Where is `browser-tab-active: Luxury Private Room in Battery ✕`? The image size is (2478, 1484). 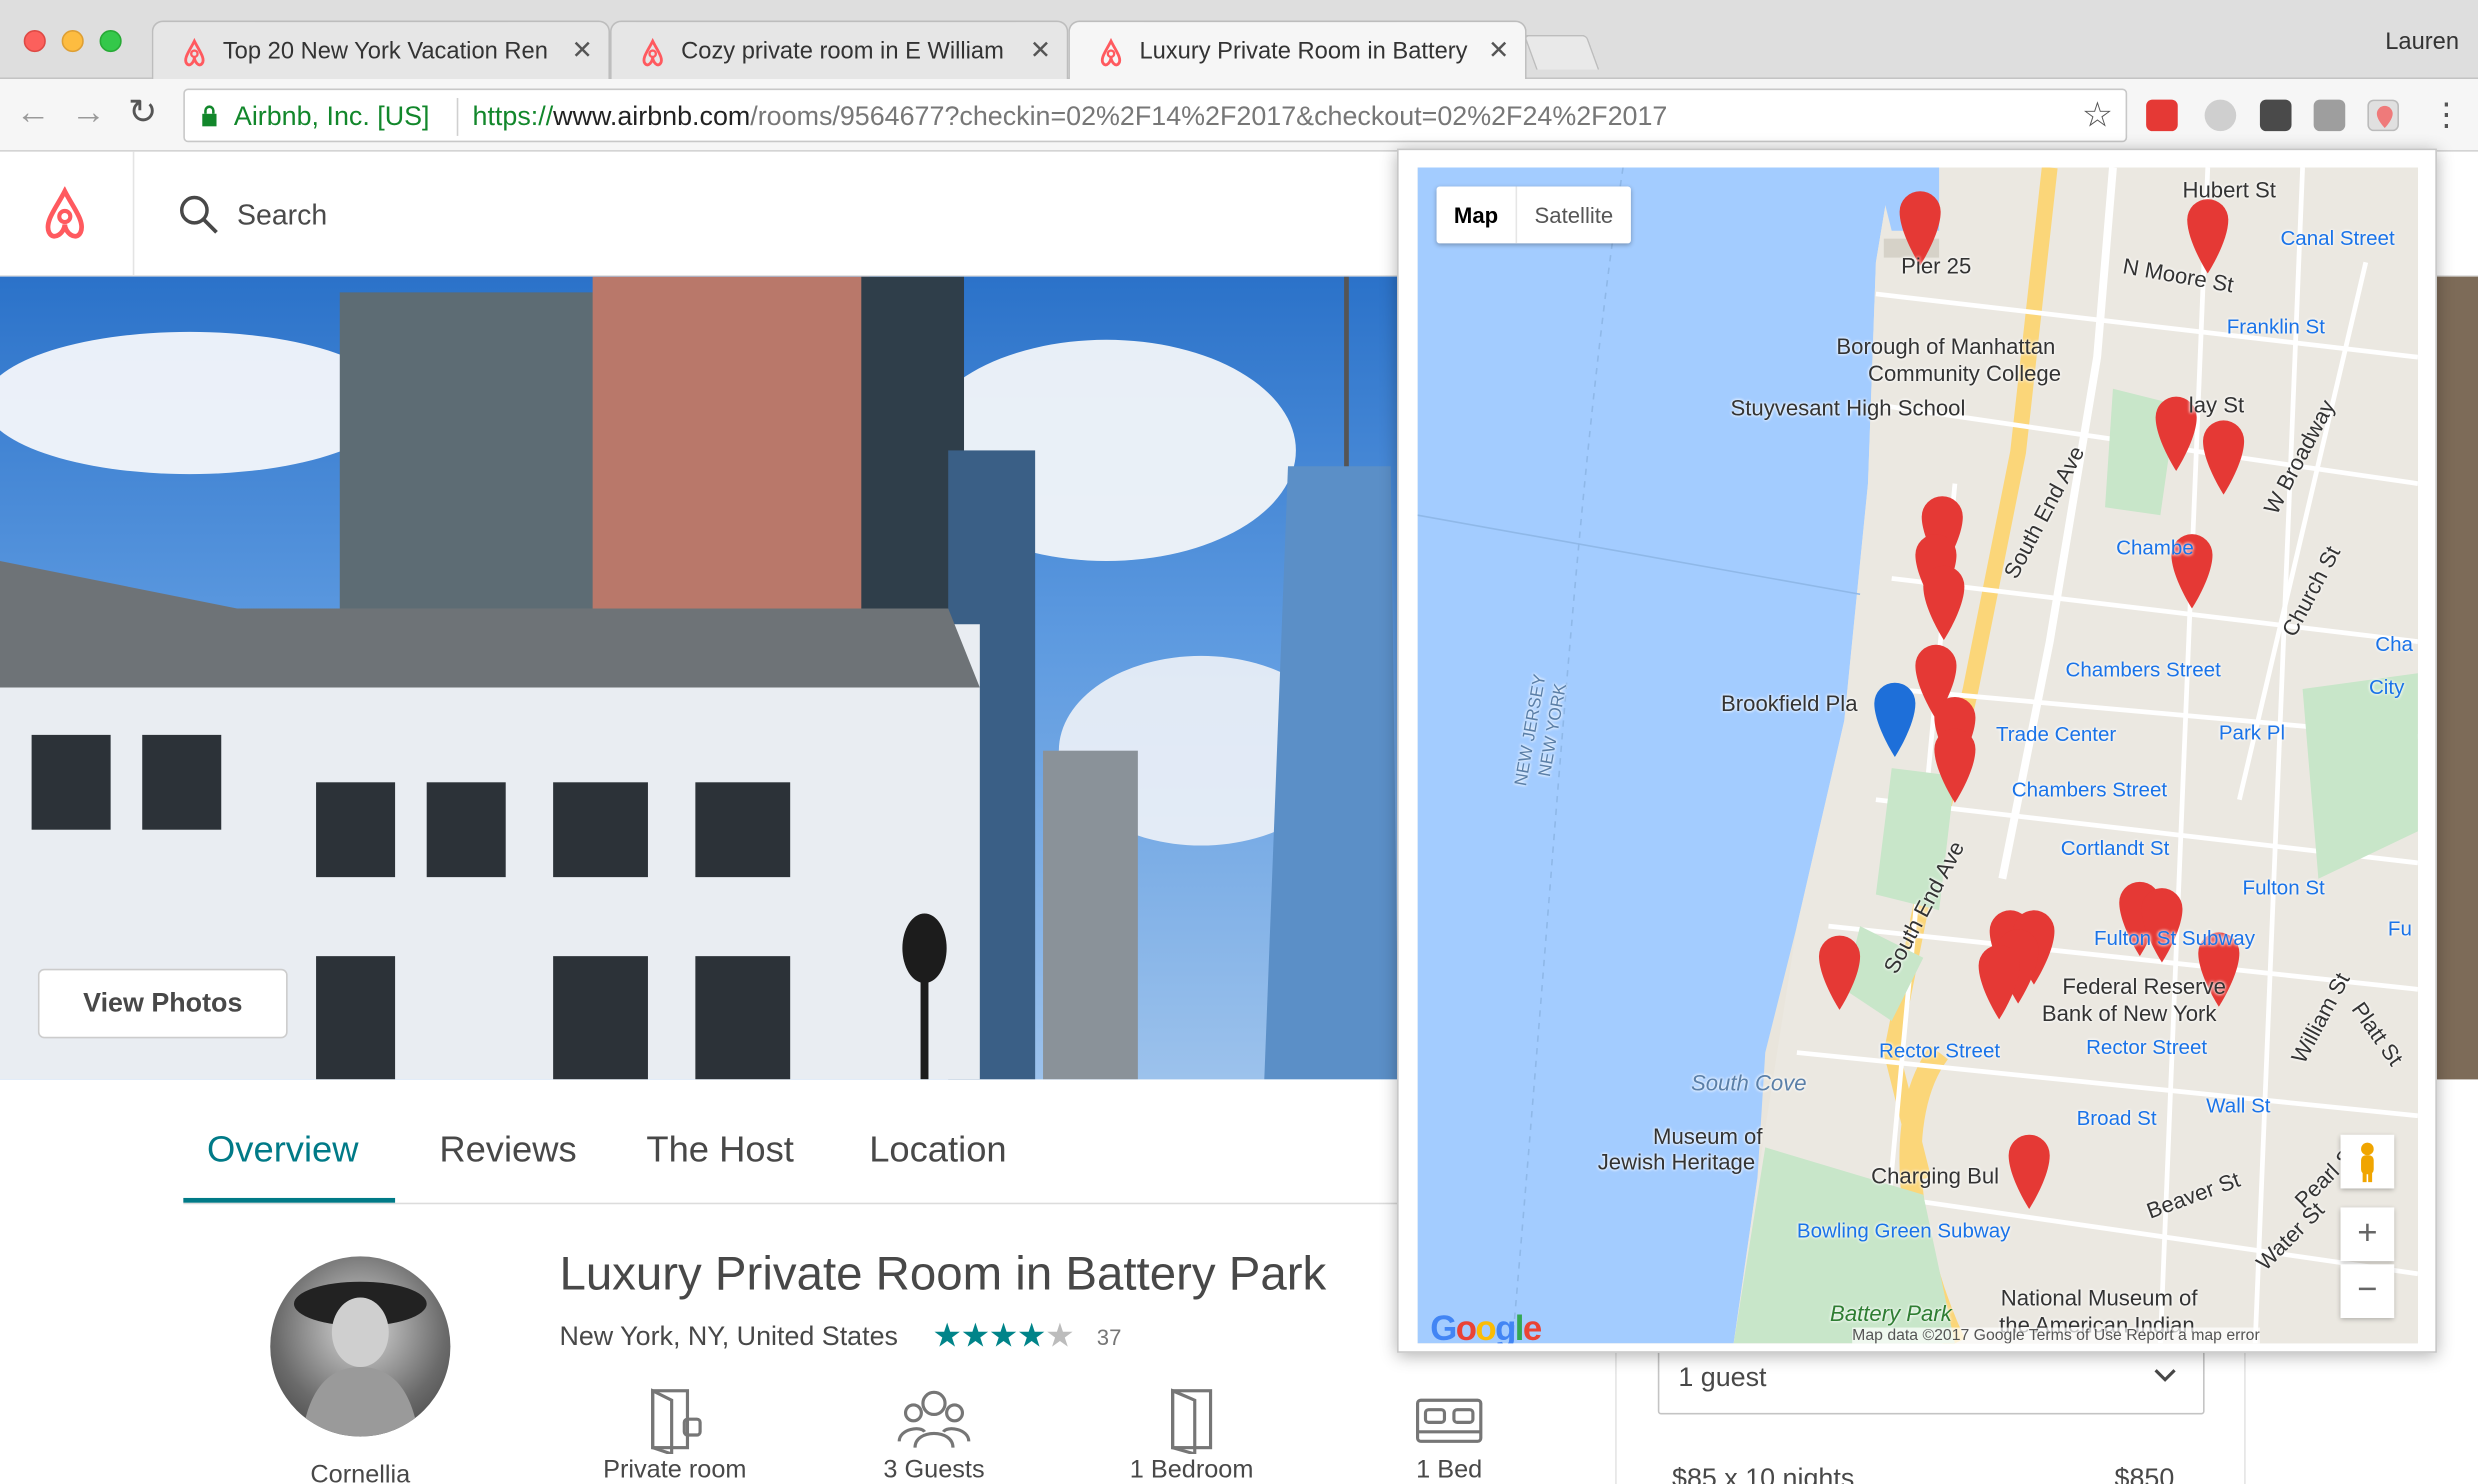 browser-tab-active: Luxury Private Room in Battery ✕ is located at coordinates (1297, 50).